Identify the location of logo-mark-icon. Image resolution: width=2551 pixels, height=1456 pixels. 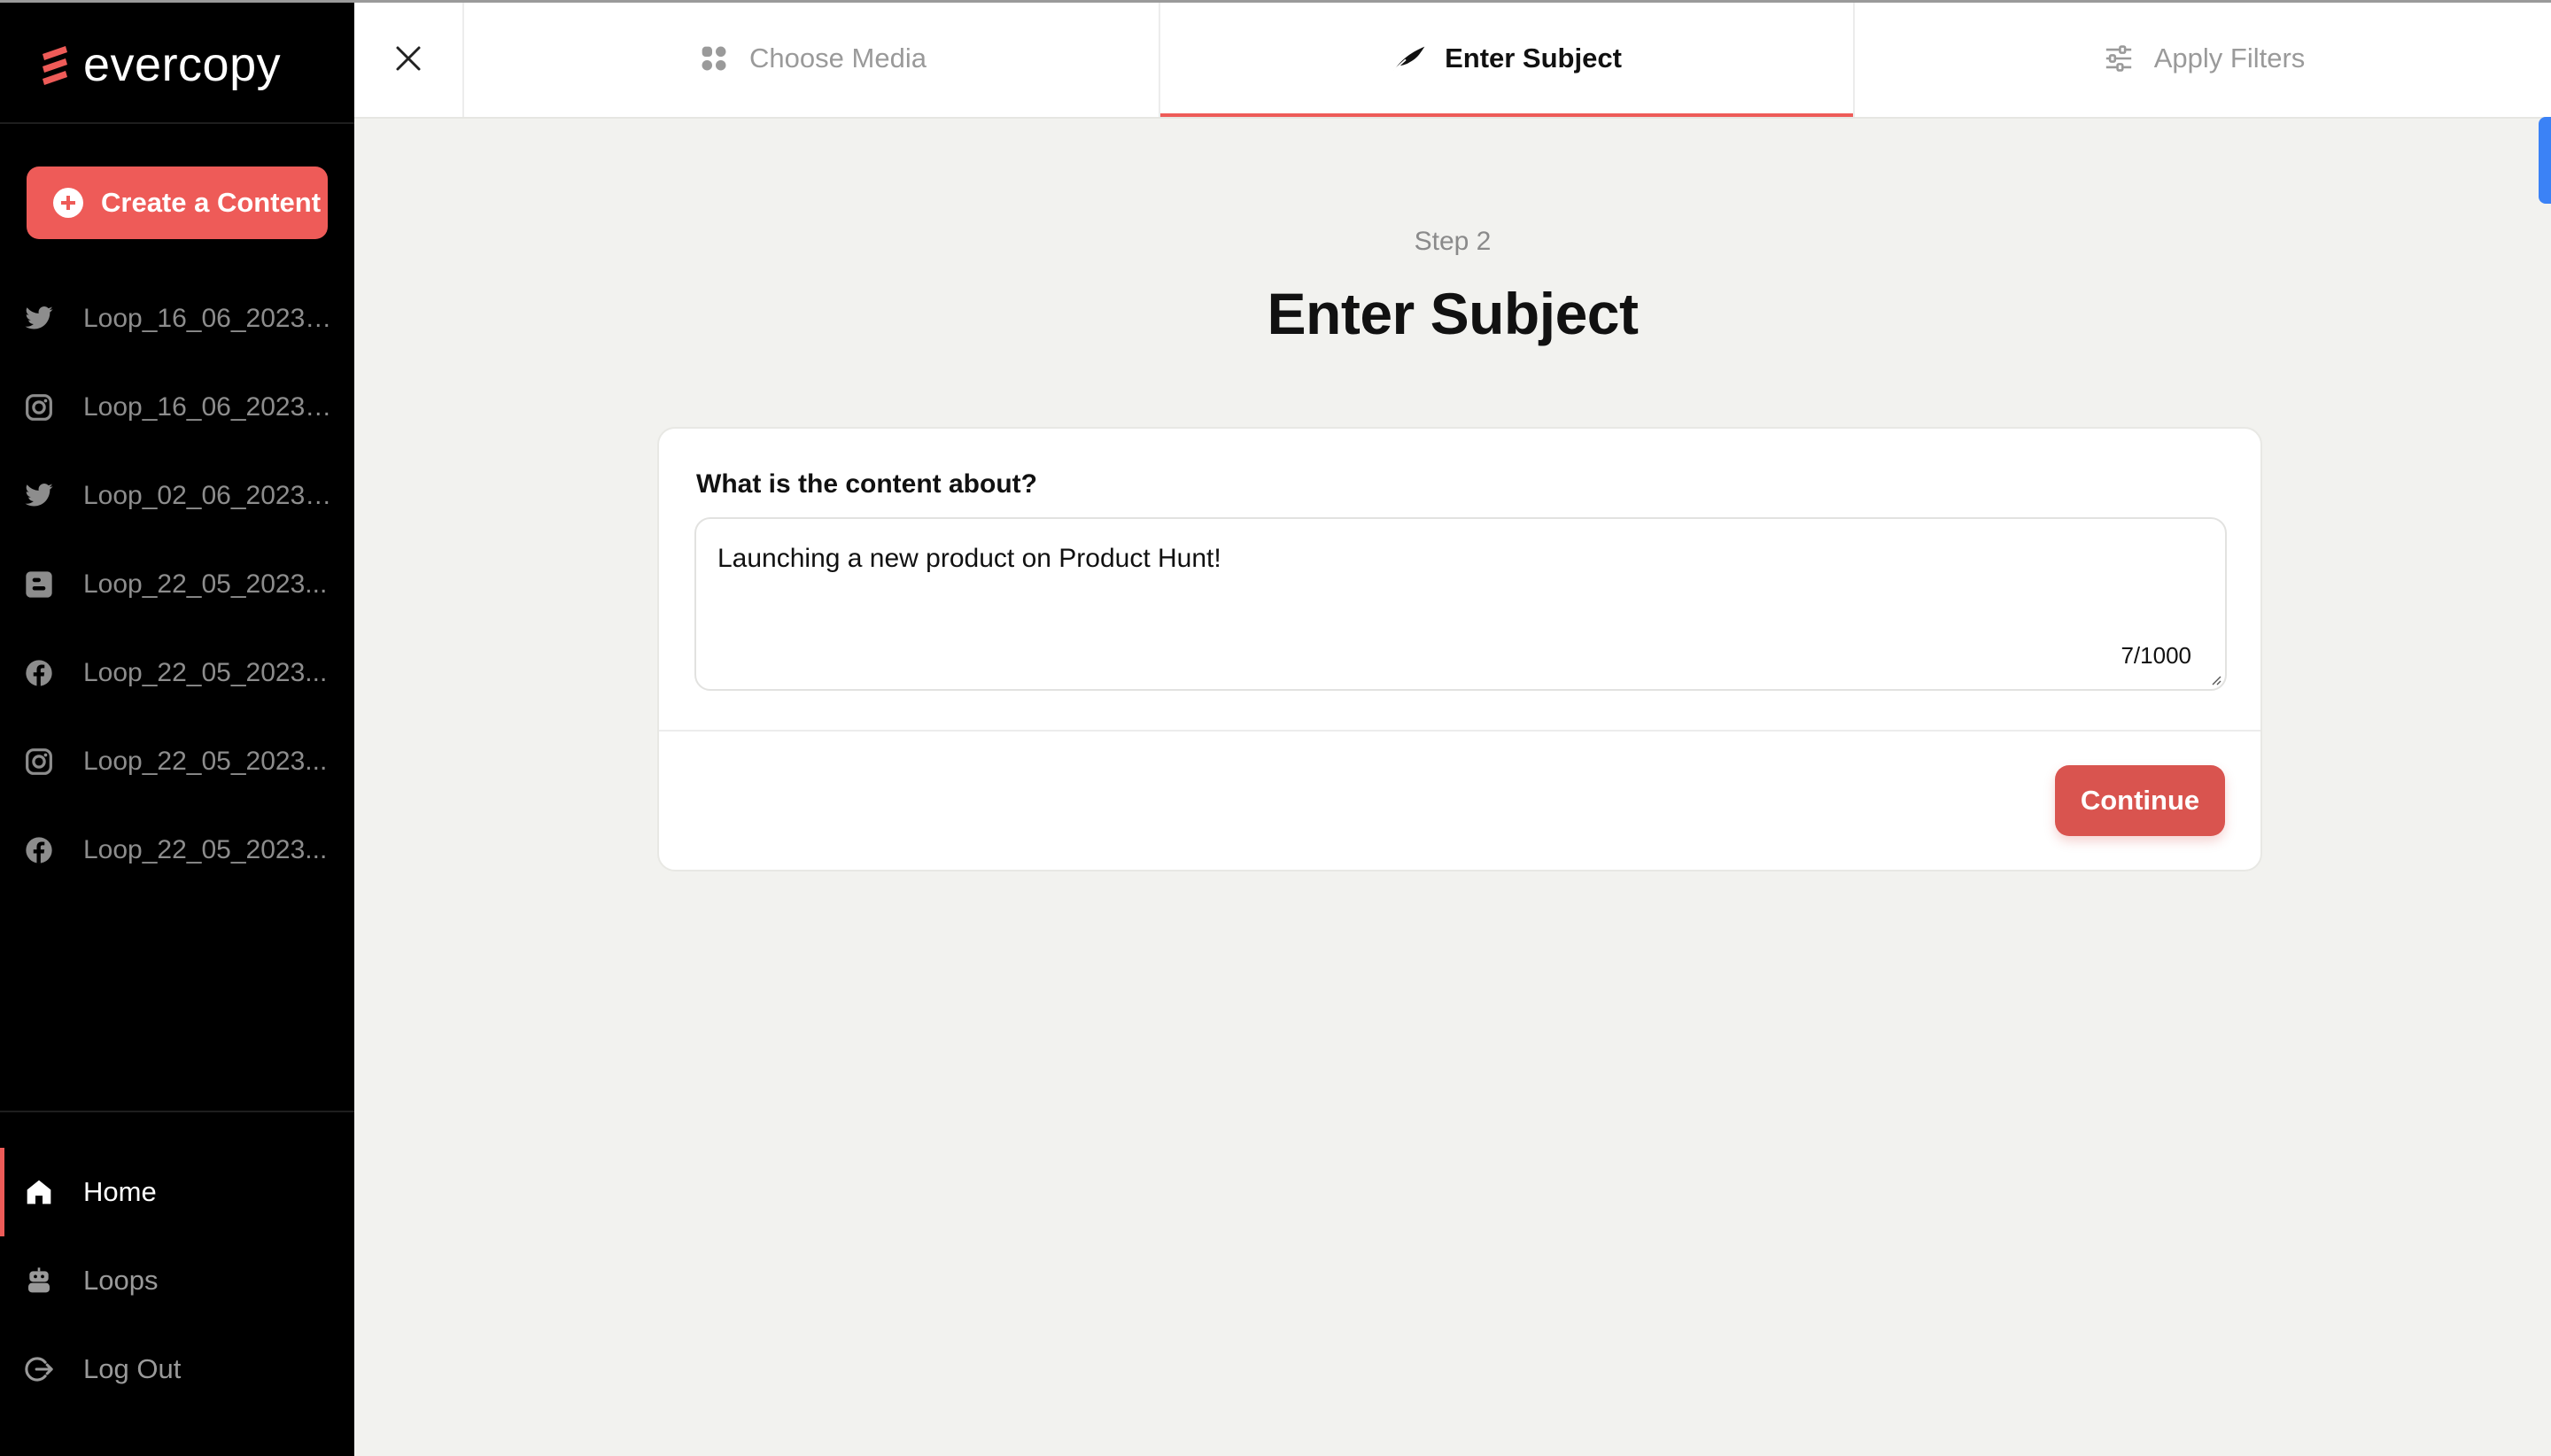
(55, 65).